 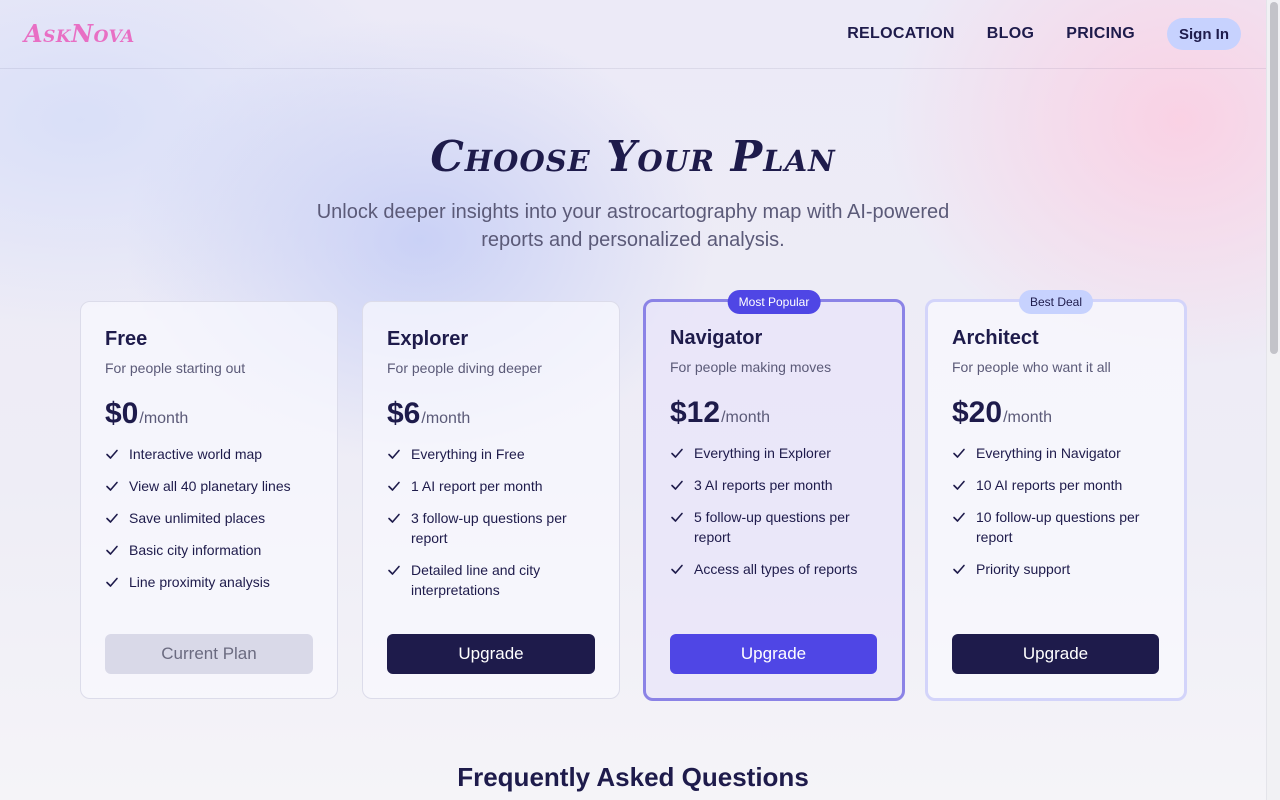 I want to click on feature-text: Line proximity analysis, so click(x=199, y=582).